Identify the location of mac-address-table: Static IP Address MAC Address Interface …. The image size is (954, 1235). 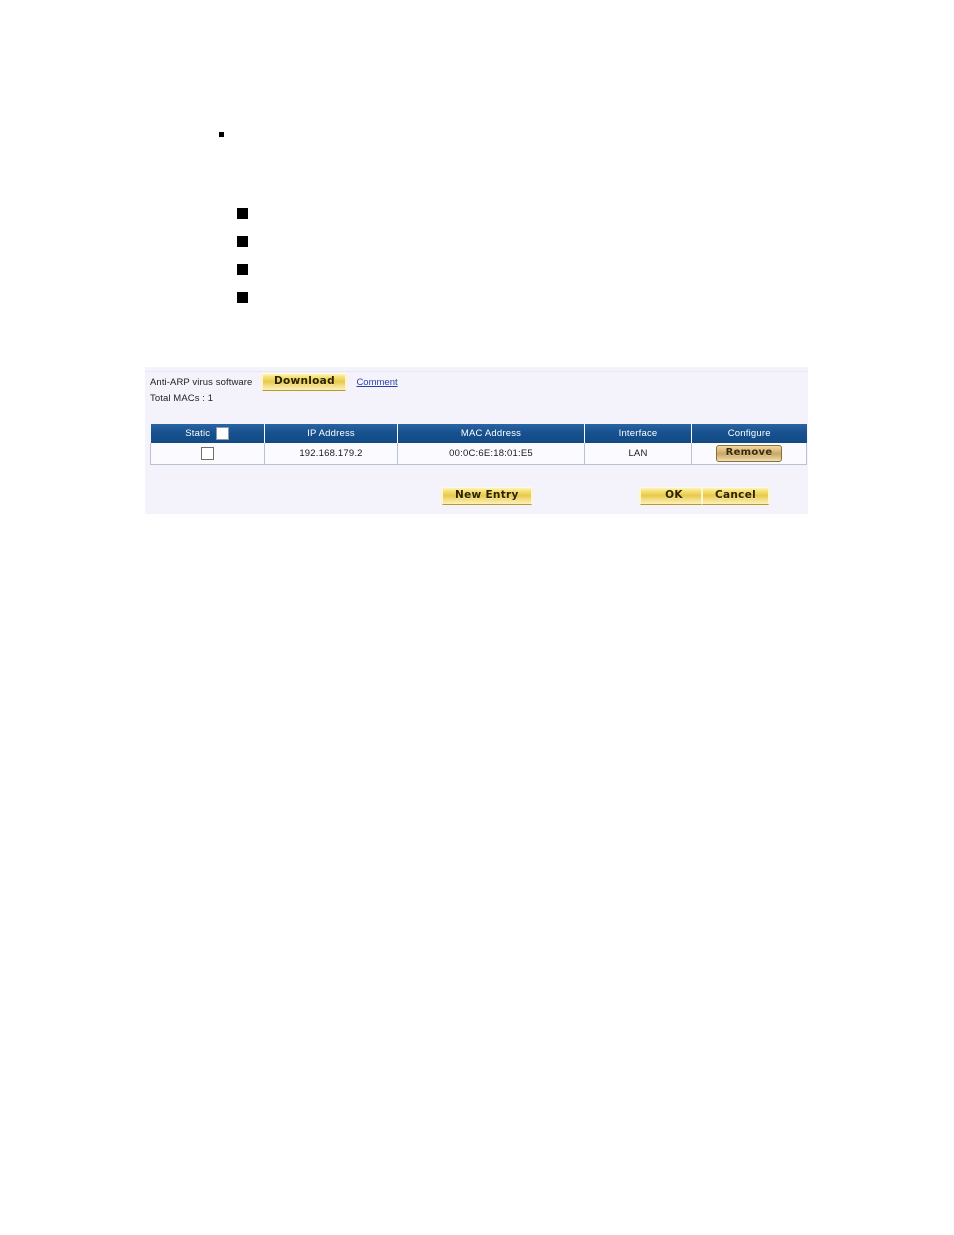
(478, 444).